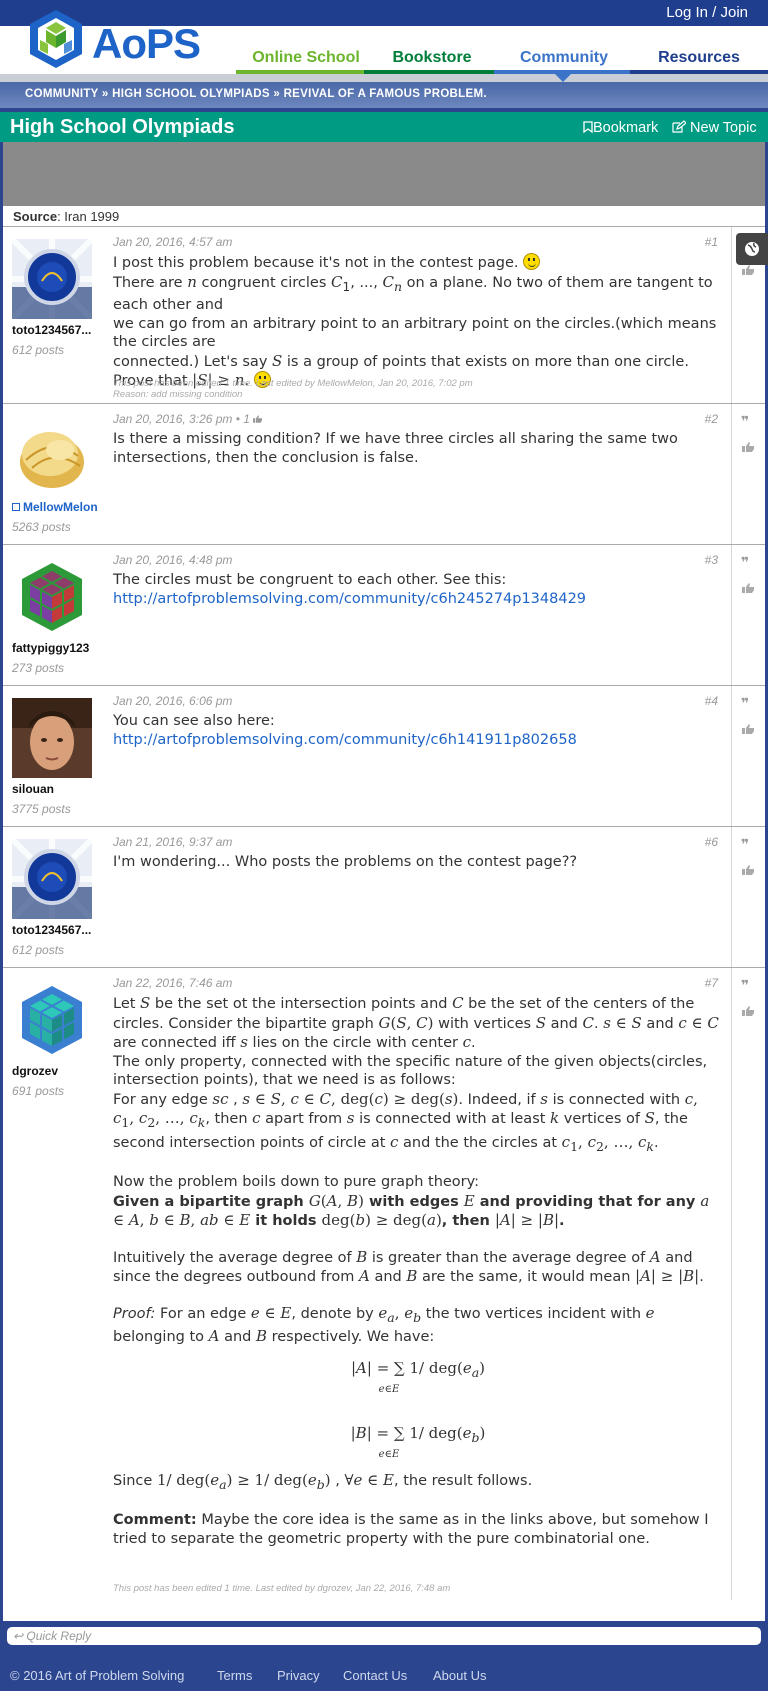 The width and height of the screenshot is (768, 1691). I want to click on quick-reply-label: ↩ Quick Reply, so click(52, 1636).